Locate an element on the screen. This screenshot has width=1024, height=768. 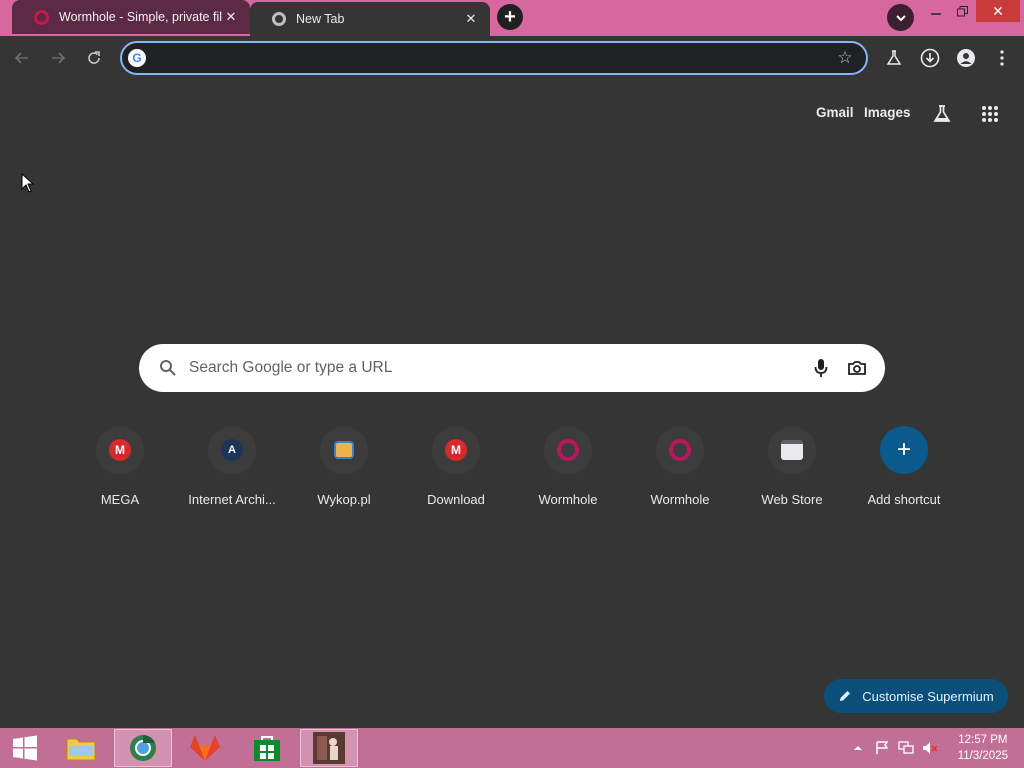
shortcut-web-store: Web Store is located at coordinates (792, 465).